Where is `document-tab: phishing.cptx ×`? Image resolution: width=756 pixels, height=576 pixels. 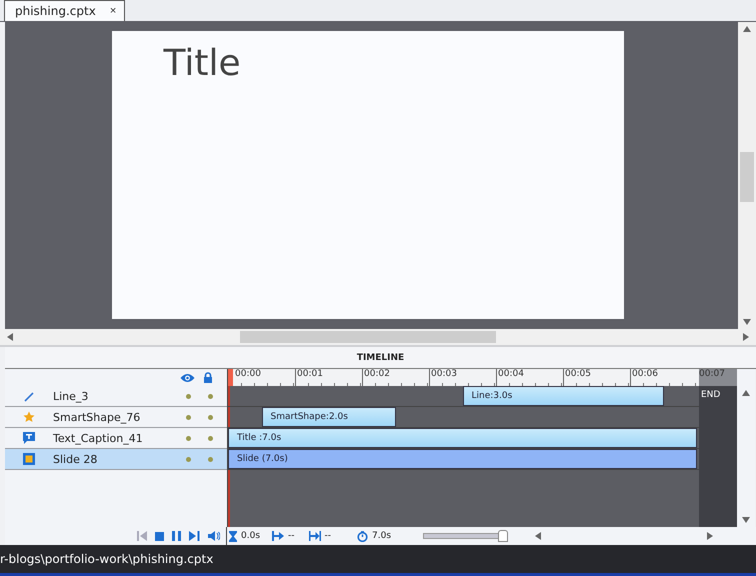
document-tab: phishing.cptx × is located at coordinates (65, 10).